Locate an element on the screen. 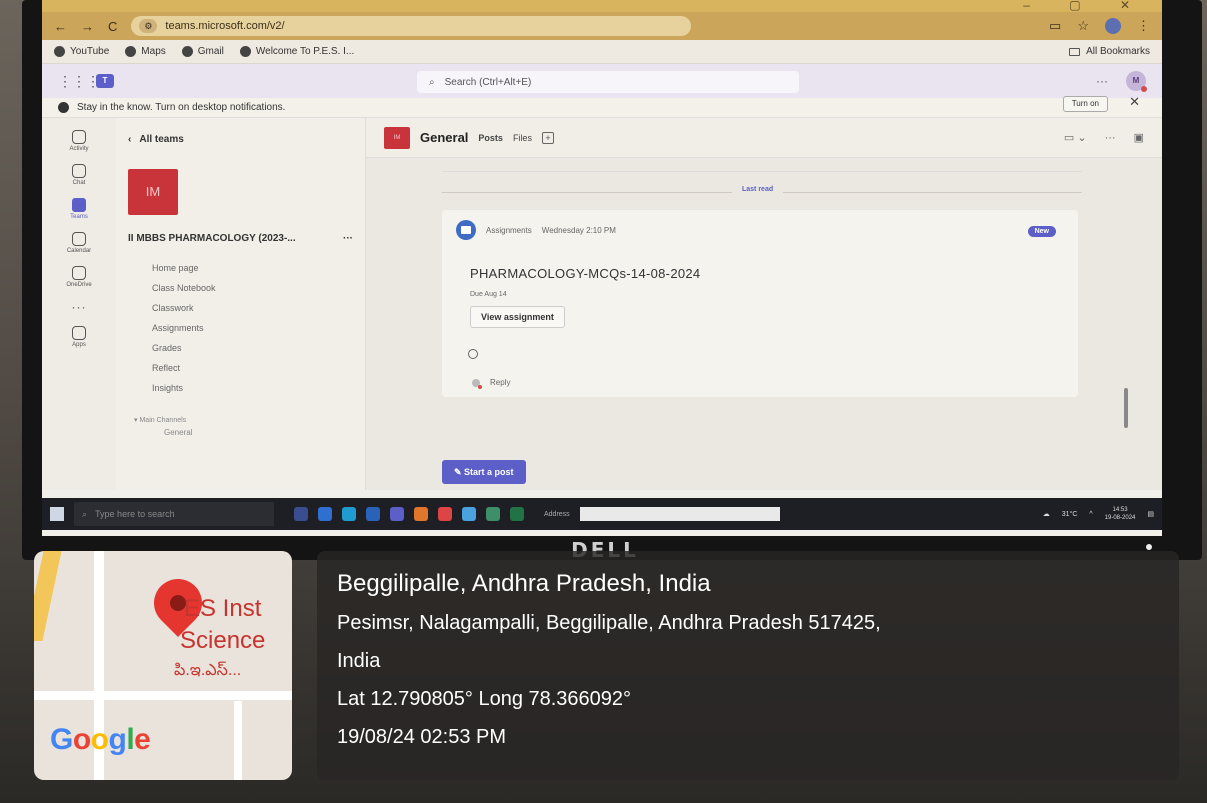 This screenshot has height=803, width=1207. address-toolbar-label: Address is located at coordinates (557, 514).